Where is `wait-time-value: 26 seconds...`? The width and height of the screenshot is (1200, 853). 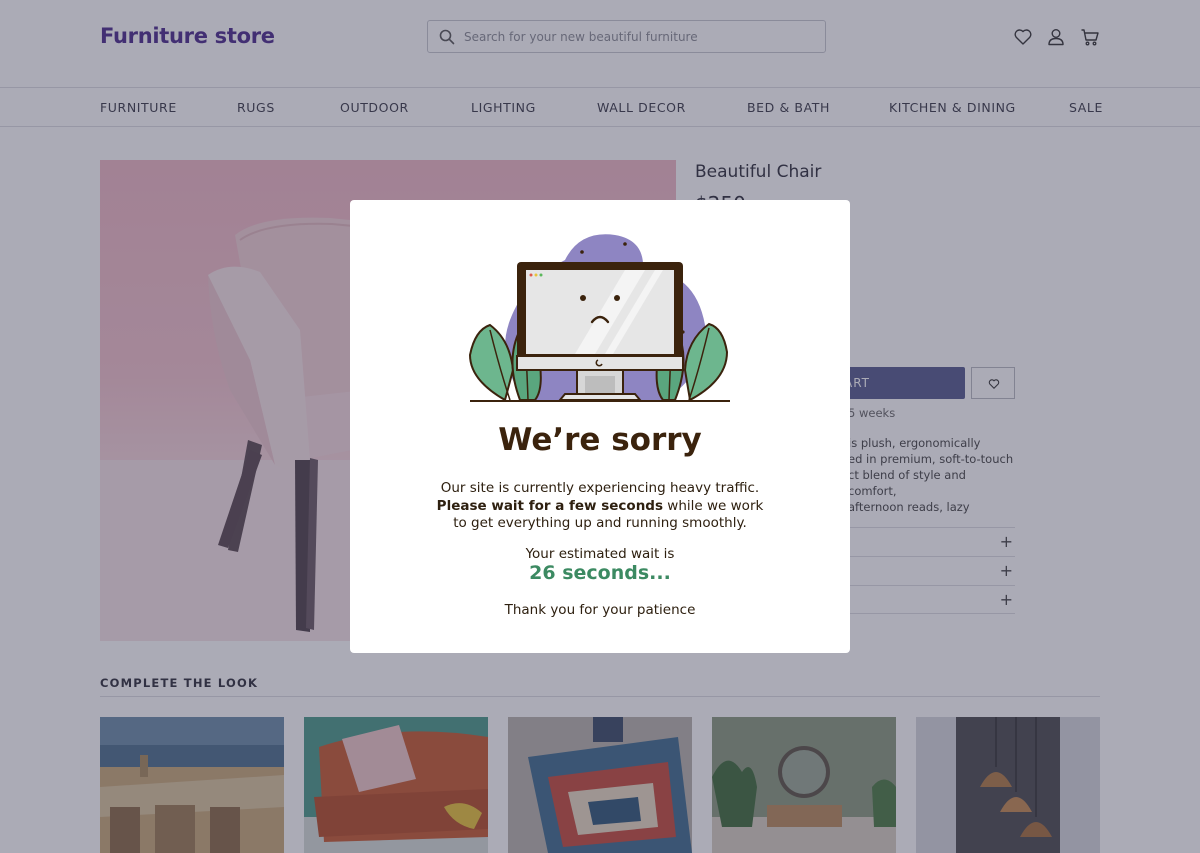
wait-time-value: 26 seconds... is located at coordinates (600, 573).